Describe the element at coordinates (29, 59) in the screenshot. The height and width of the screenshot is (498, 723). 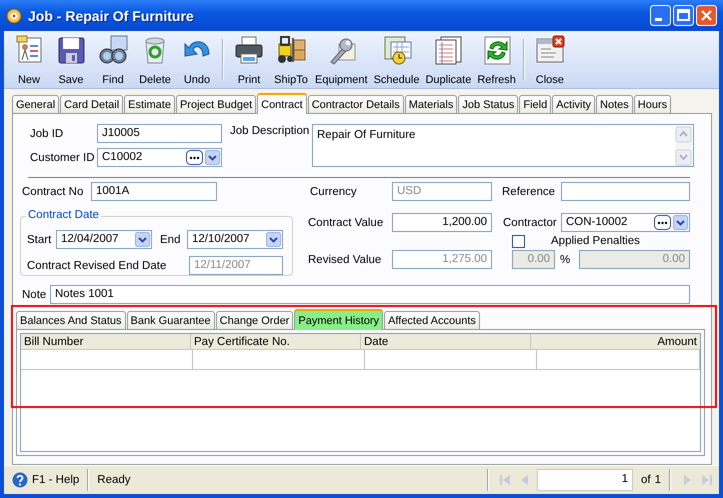
I see `toolbar-button: New` at that location.